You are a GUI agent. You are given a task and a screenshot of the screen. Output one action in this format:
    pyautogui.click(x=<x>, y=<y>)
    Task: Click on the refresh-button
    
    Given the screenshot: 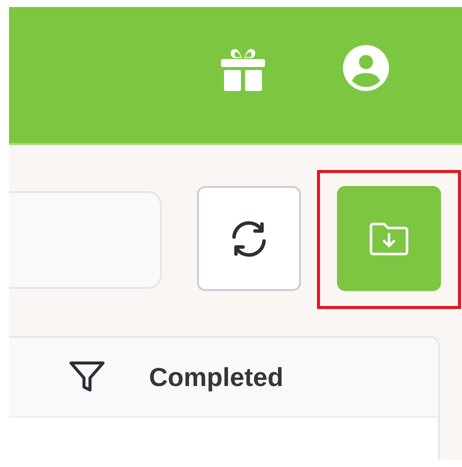 What is the action you would take?
    pyautogui.click(x=249, y=238)
    